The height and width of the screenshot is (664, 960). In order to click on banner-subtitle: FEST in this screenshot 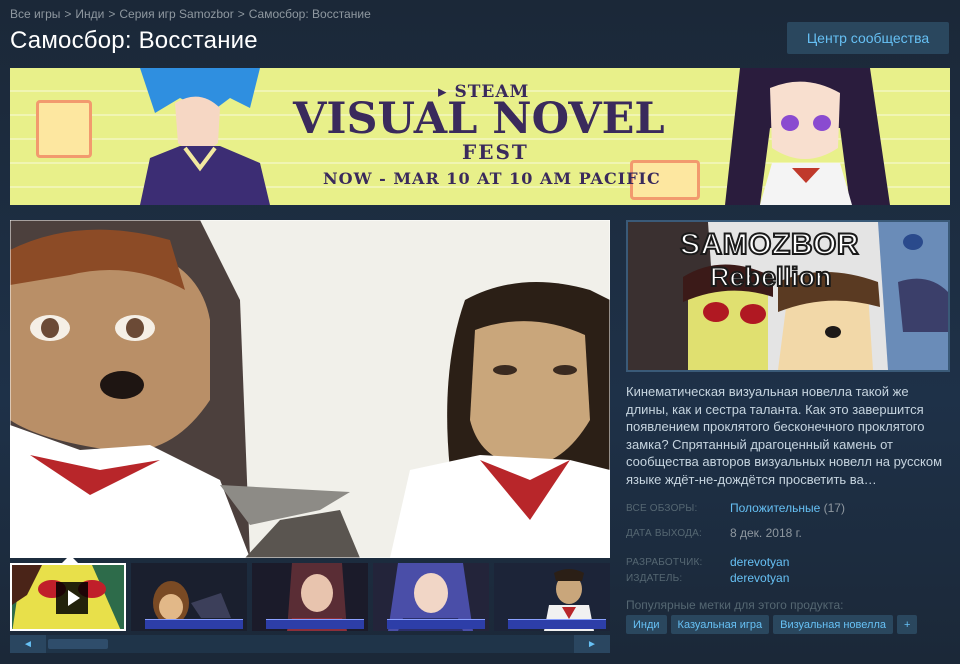, I will do `click(495, 152)`.